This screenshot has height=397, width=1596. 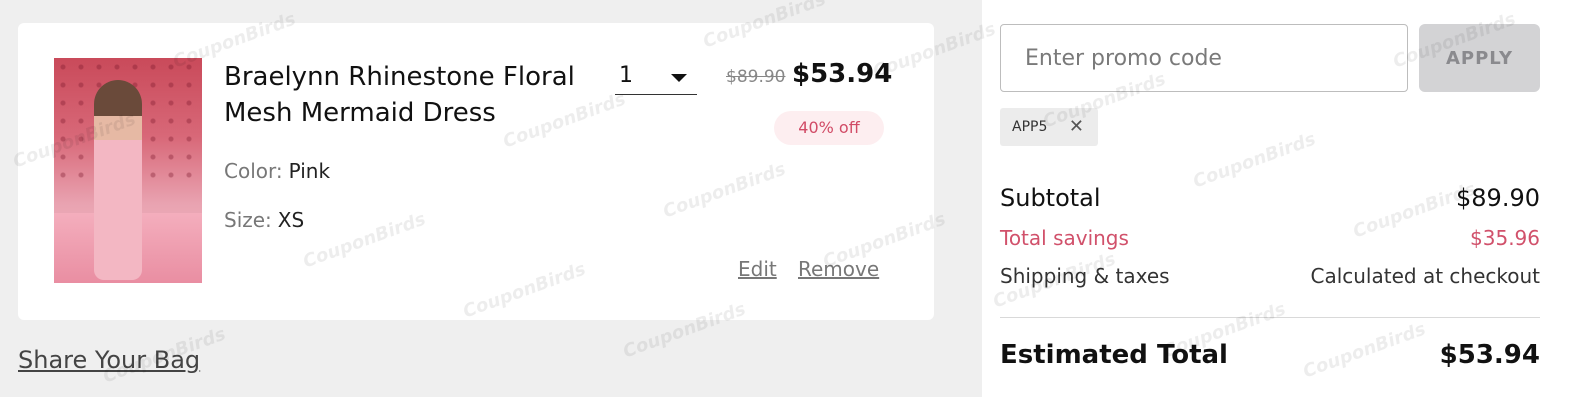 What do you see at coordinates (291, 220) in the screenshot?
I see `size-value: XS` at bounding box center [291, 220].